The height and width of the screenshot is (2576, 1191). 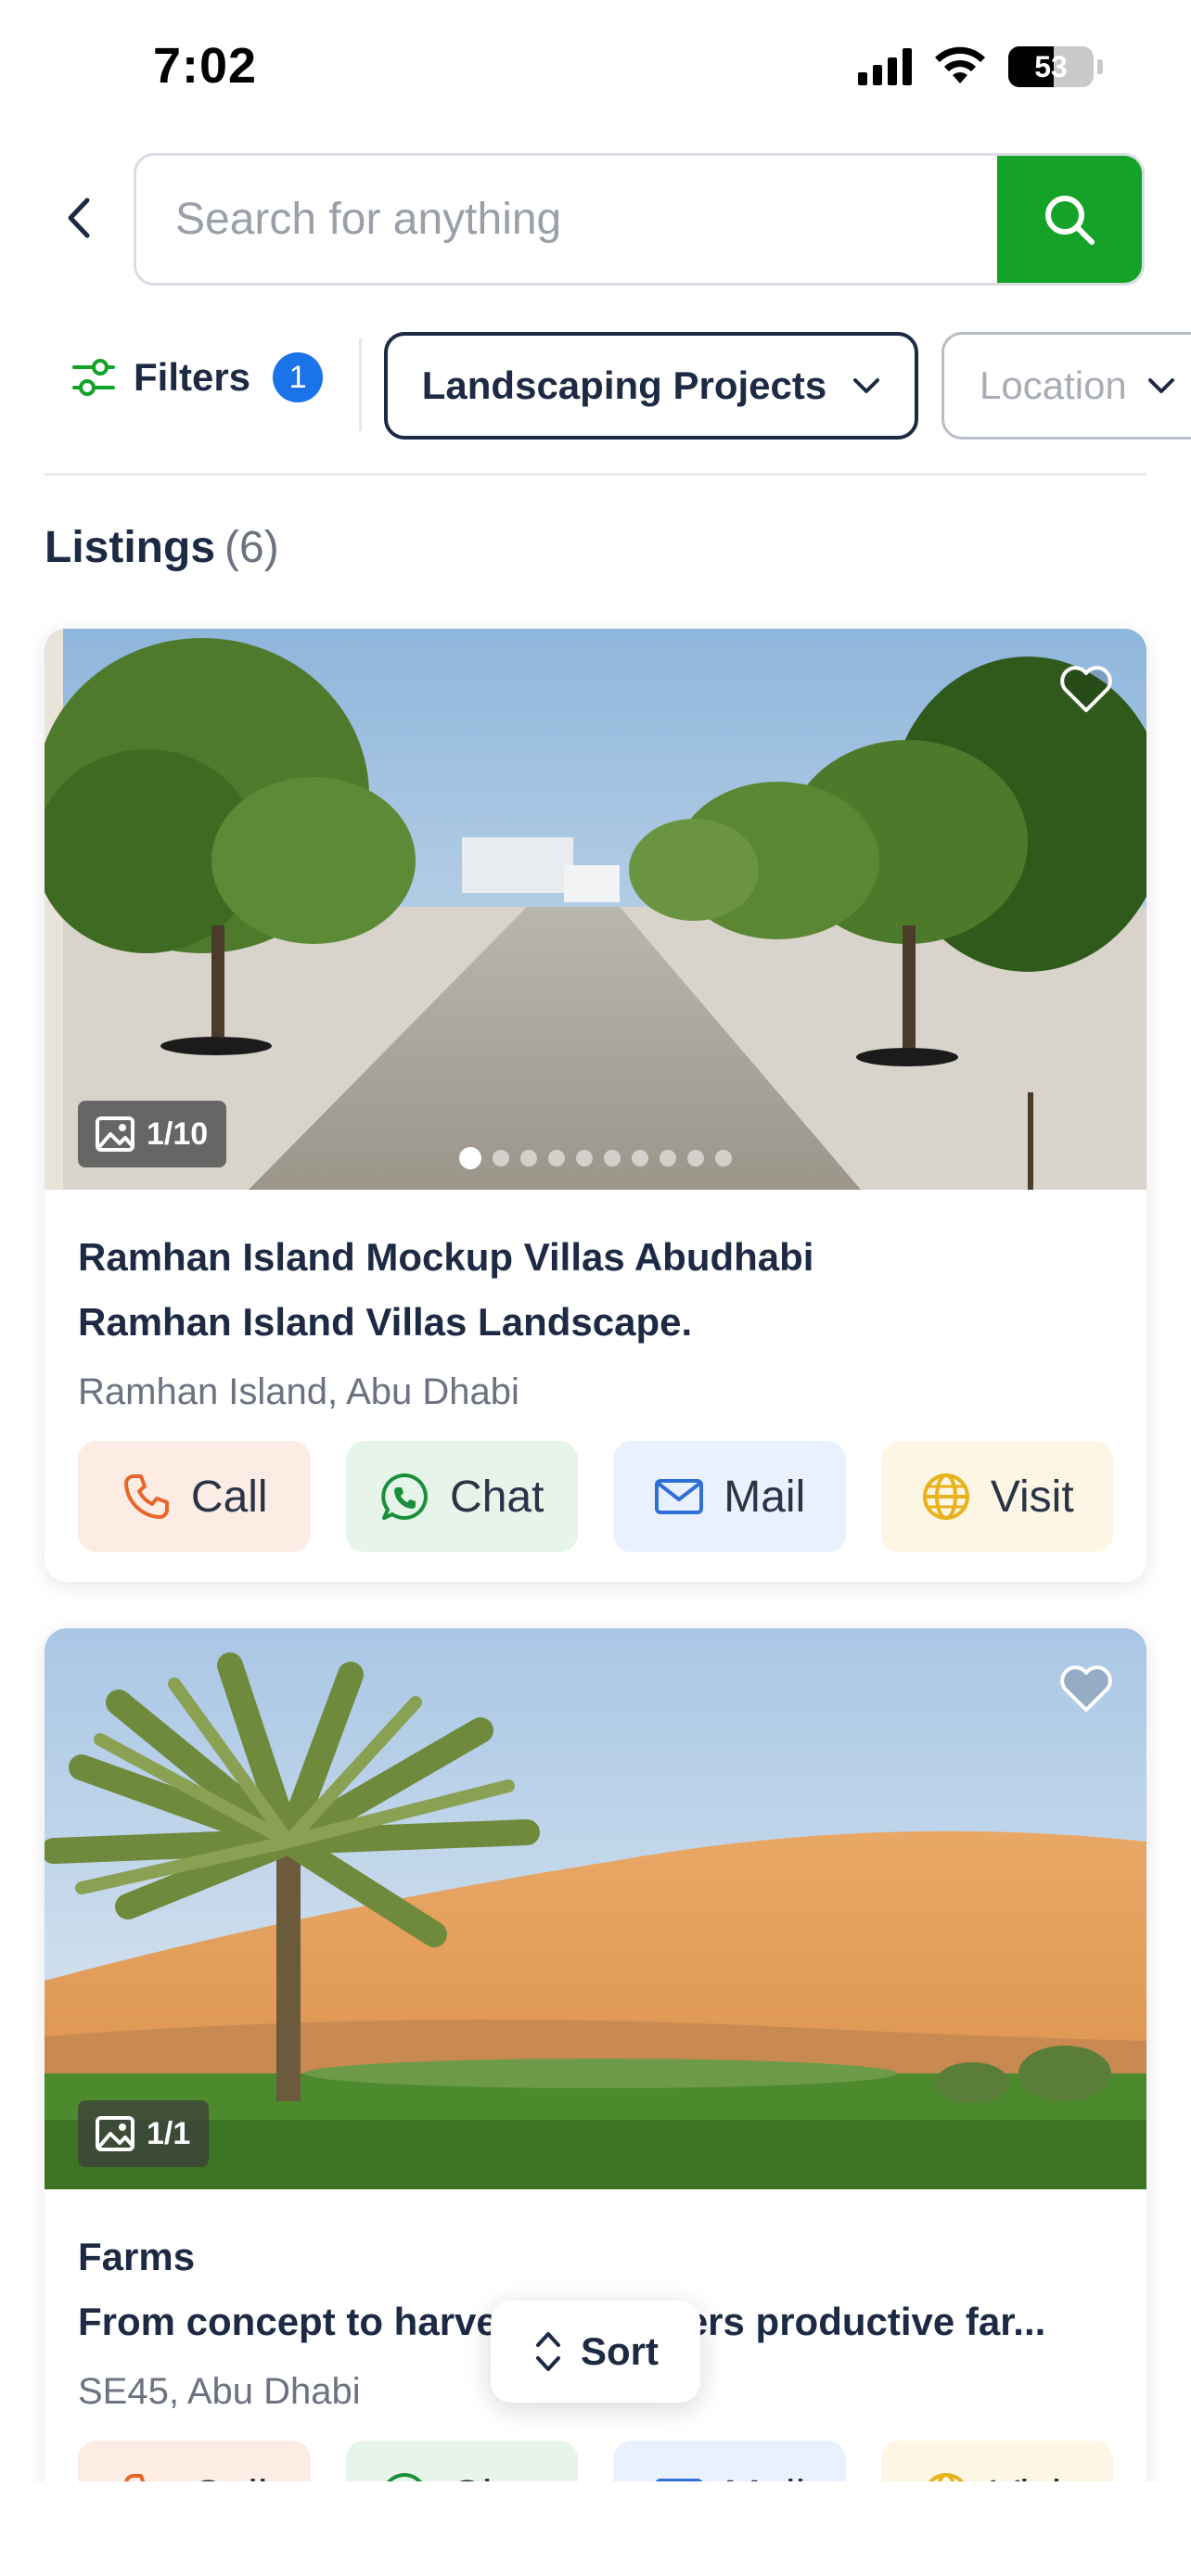 I want to click on sort-arrows-icon, so click(x=548, y=2352).